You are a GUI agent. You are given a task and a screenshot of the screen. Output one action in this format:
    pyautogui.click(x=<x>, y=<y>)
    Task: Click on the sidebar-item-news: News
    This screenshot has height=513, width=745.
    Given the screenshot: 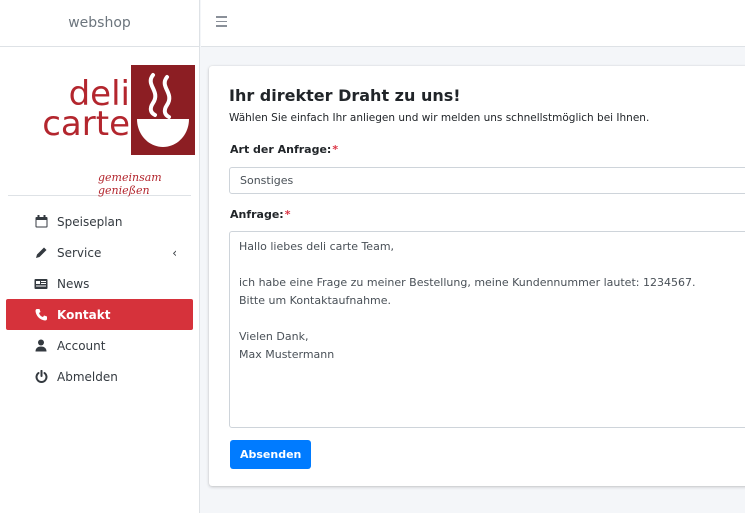 What is the action you would take?
    pyautogui.click(x=99, y=283)
    